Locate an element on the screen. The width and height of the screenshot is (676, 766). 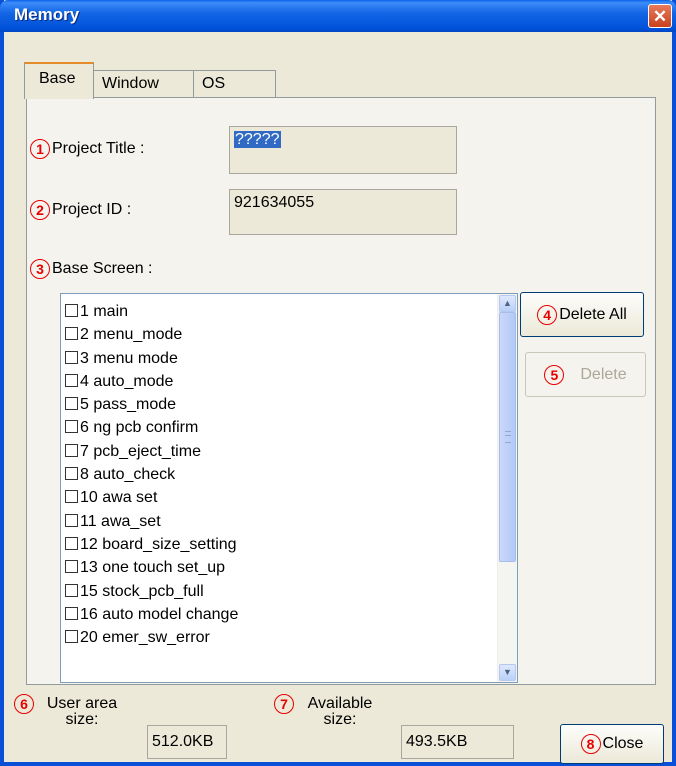
available-value: 493.5KB is located at coordinates (457, 742).